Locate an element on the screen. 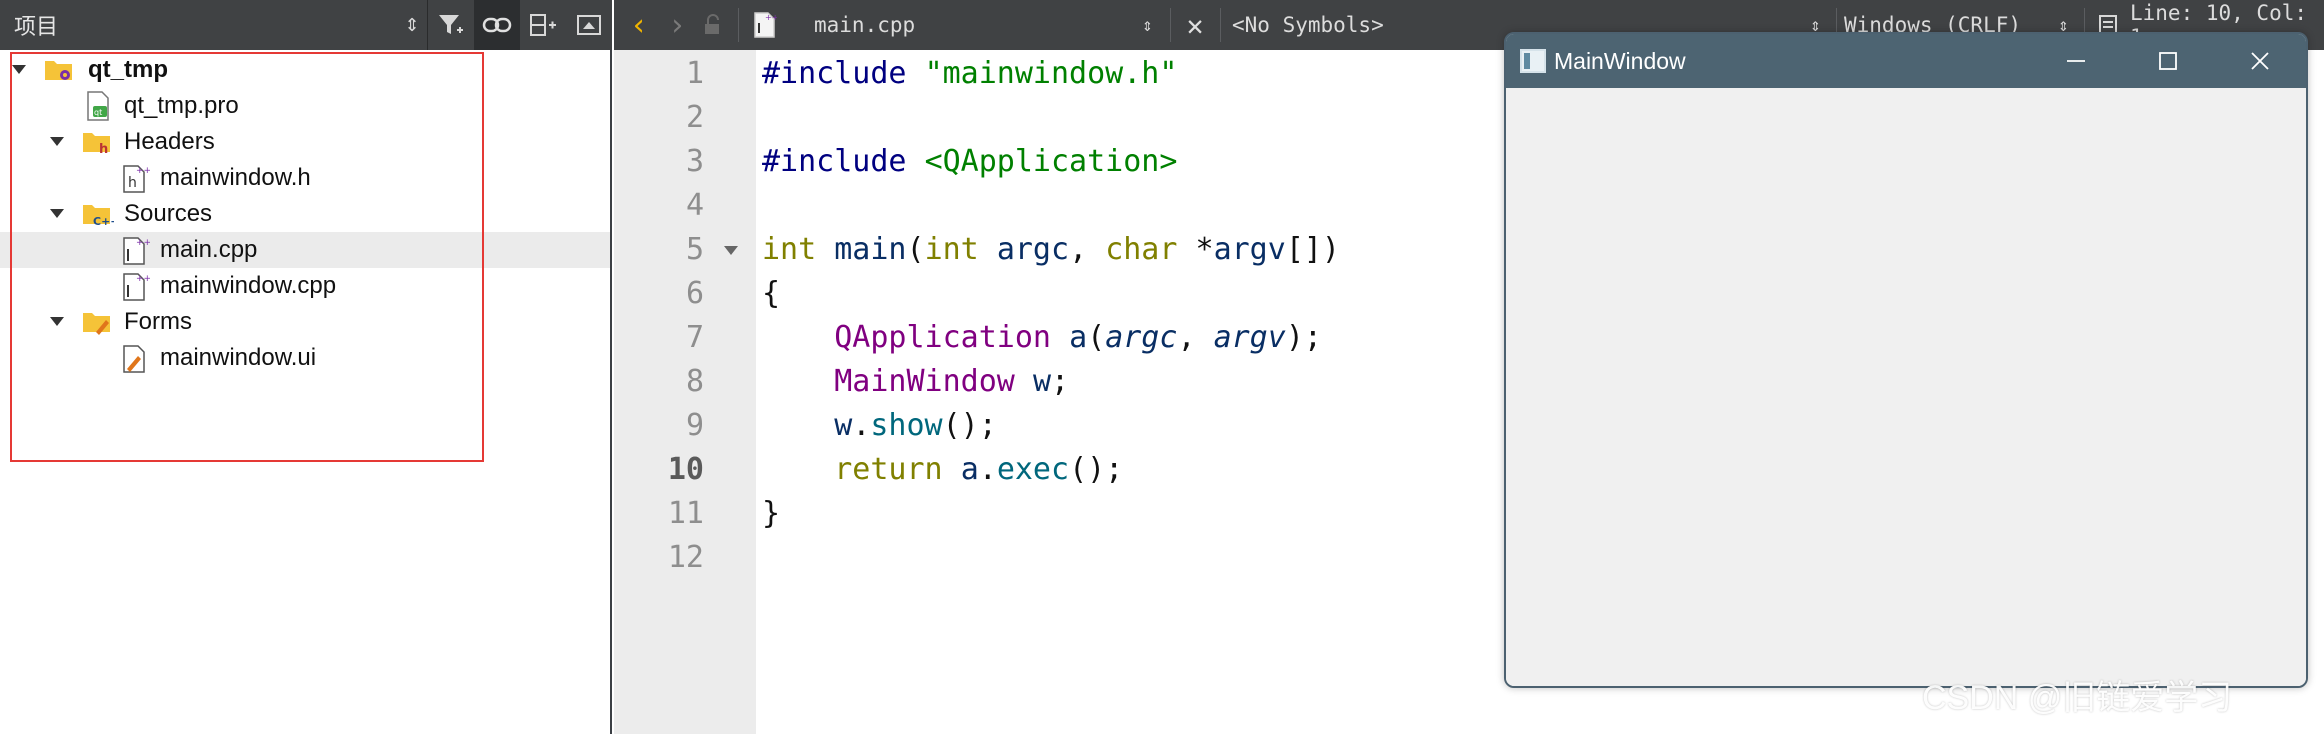 The width and height of the screenshot is (2324, 734). code-token: exec is located at coordinates (1033, 469).